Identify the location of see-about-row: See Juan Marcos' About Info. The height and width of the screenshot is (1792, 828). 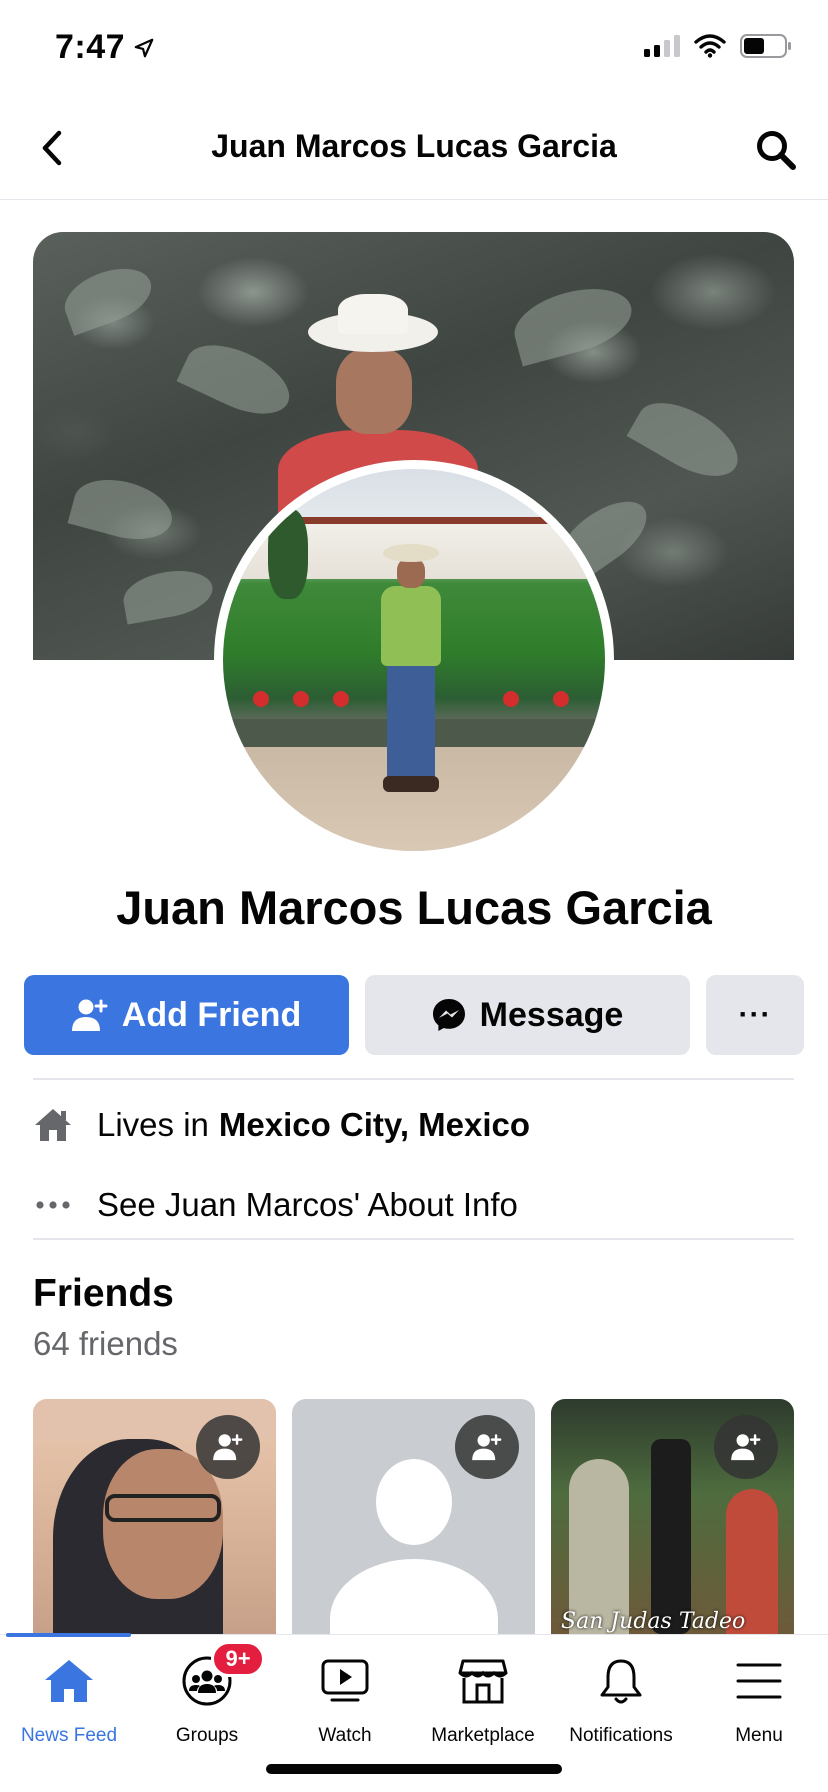
(413, 1205).